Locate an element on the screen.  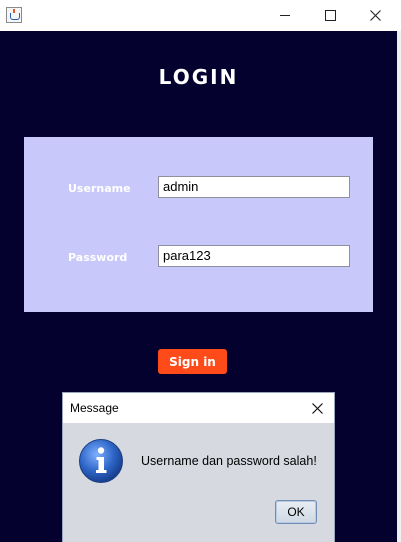
sign-in-button: Sign in is located at coordinates (192, 361).